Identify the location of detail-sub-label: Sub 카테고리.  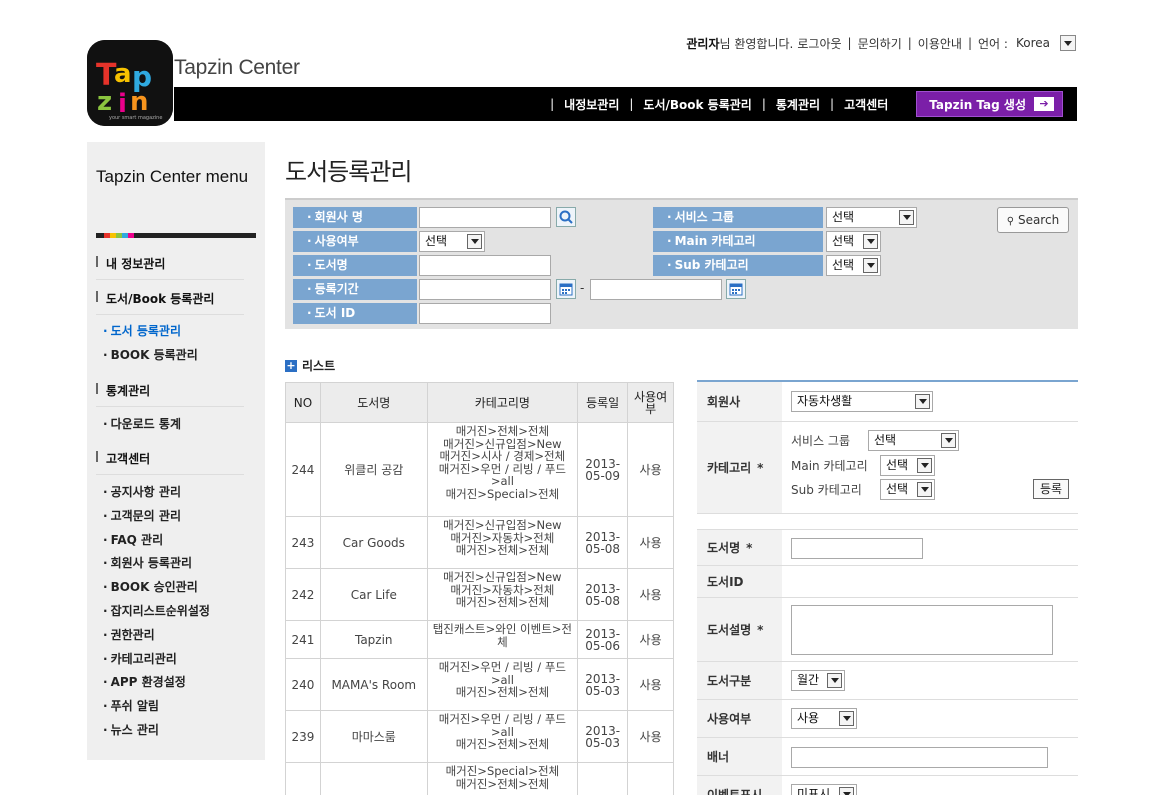
(826, 490).